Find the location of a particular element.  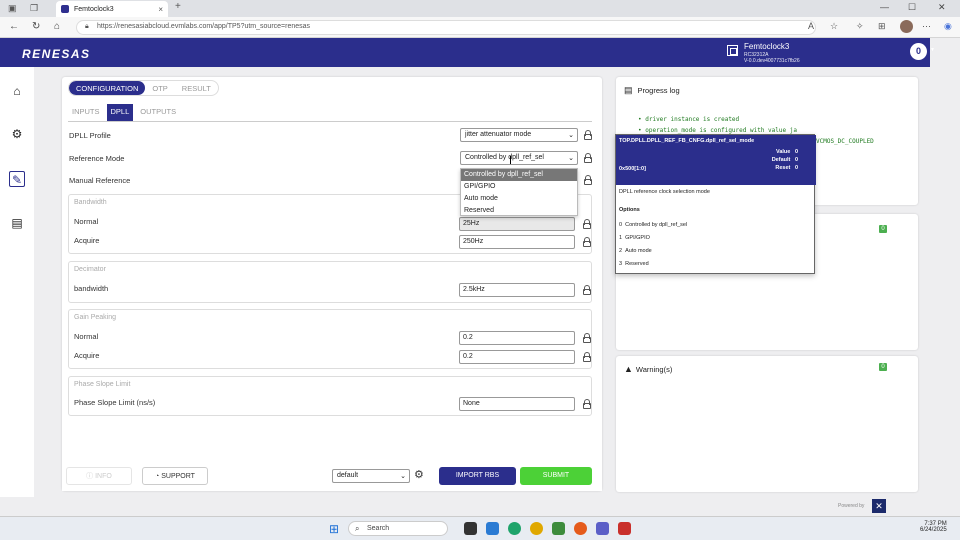

dropdown-option: Reserved is located at coordinates (519, 211).